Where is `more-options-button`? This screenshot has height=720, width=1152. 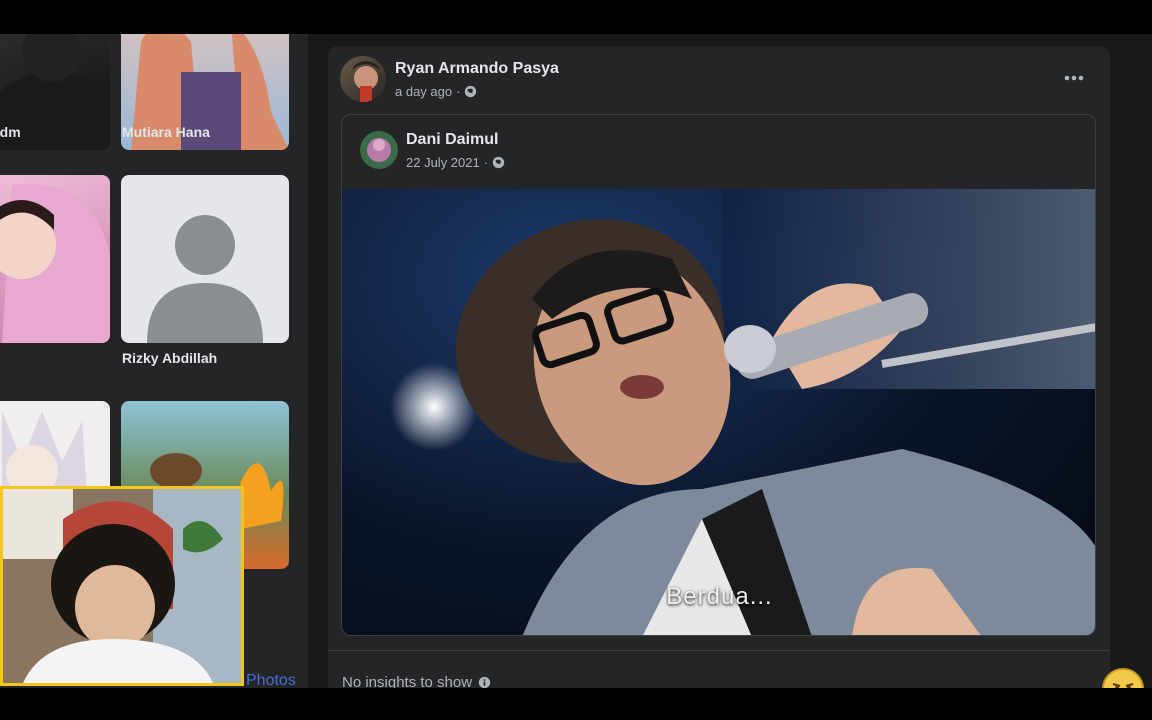 more-options-button is located at coordinates (1074, 78).